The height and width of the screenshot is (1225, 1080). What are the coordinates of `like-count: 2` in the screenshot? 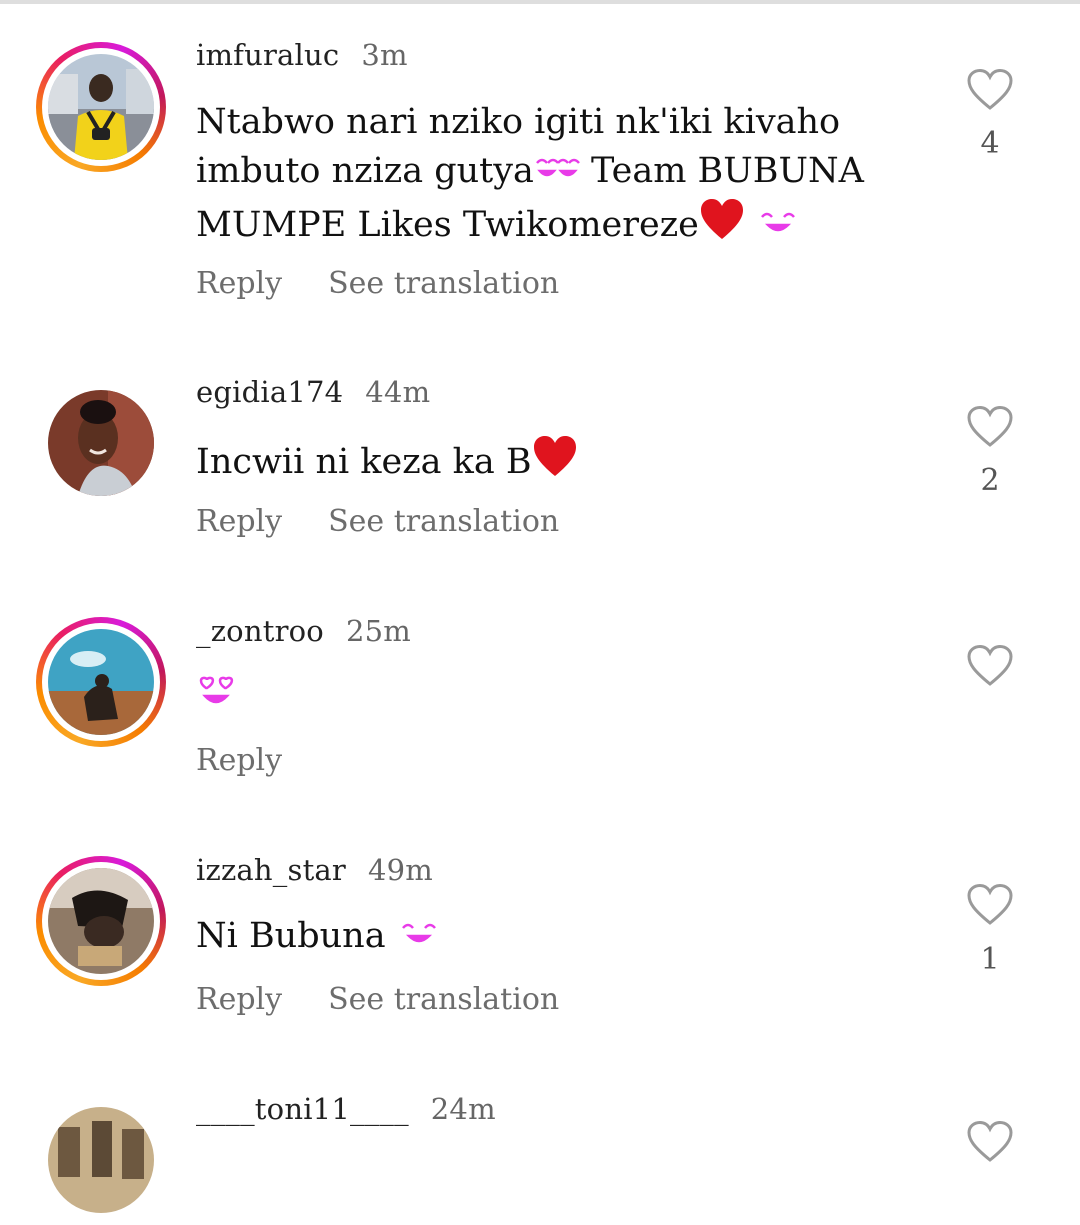 It's located at (990, 480).